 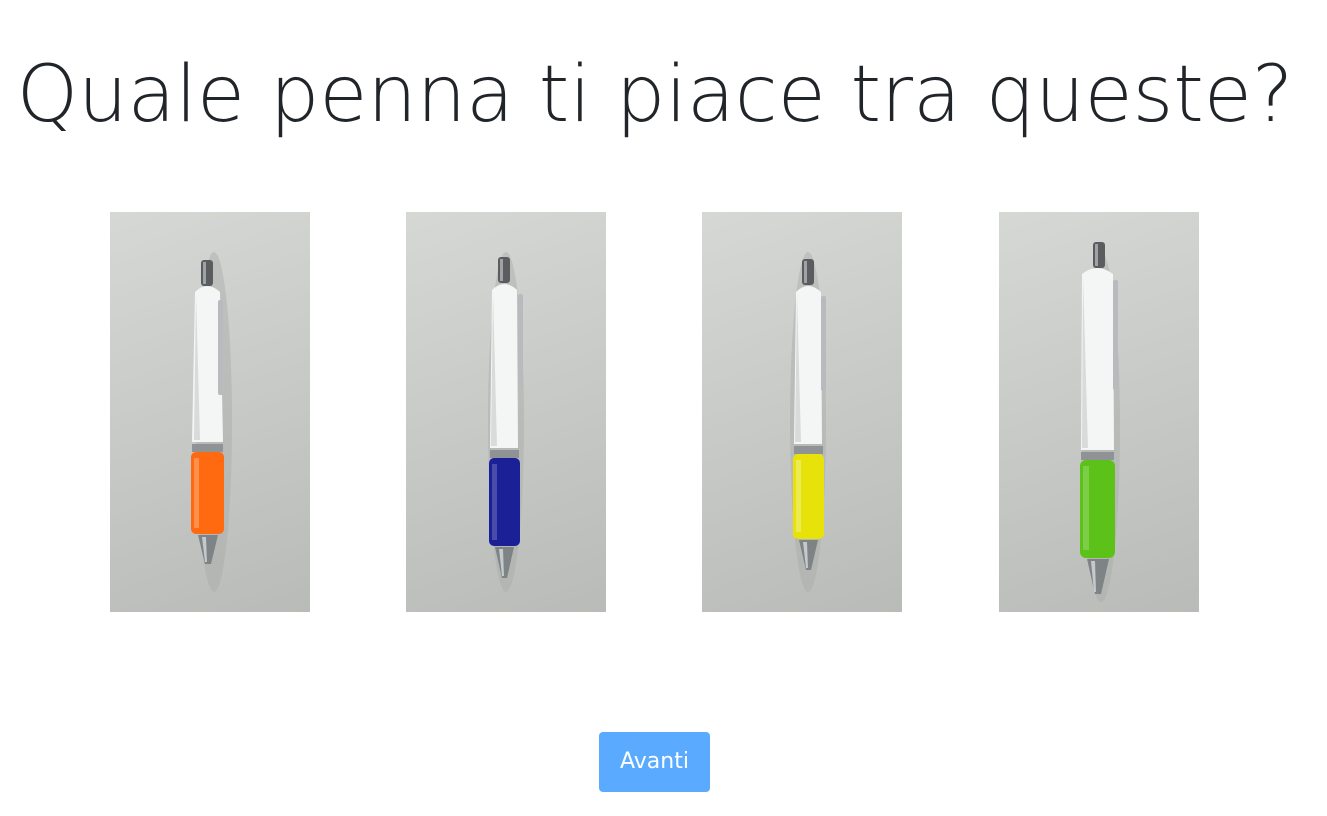 What do you see at coordinates (1100, 422) in the screenshot?
I see `pen-image-green` at bounding box center [1100, 422].